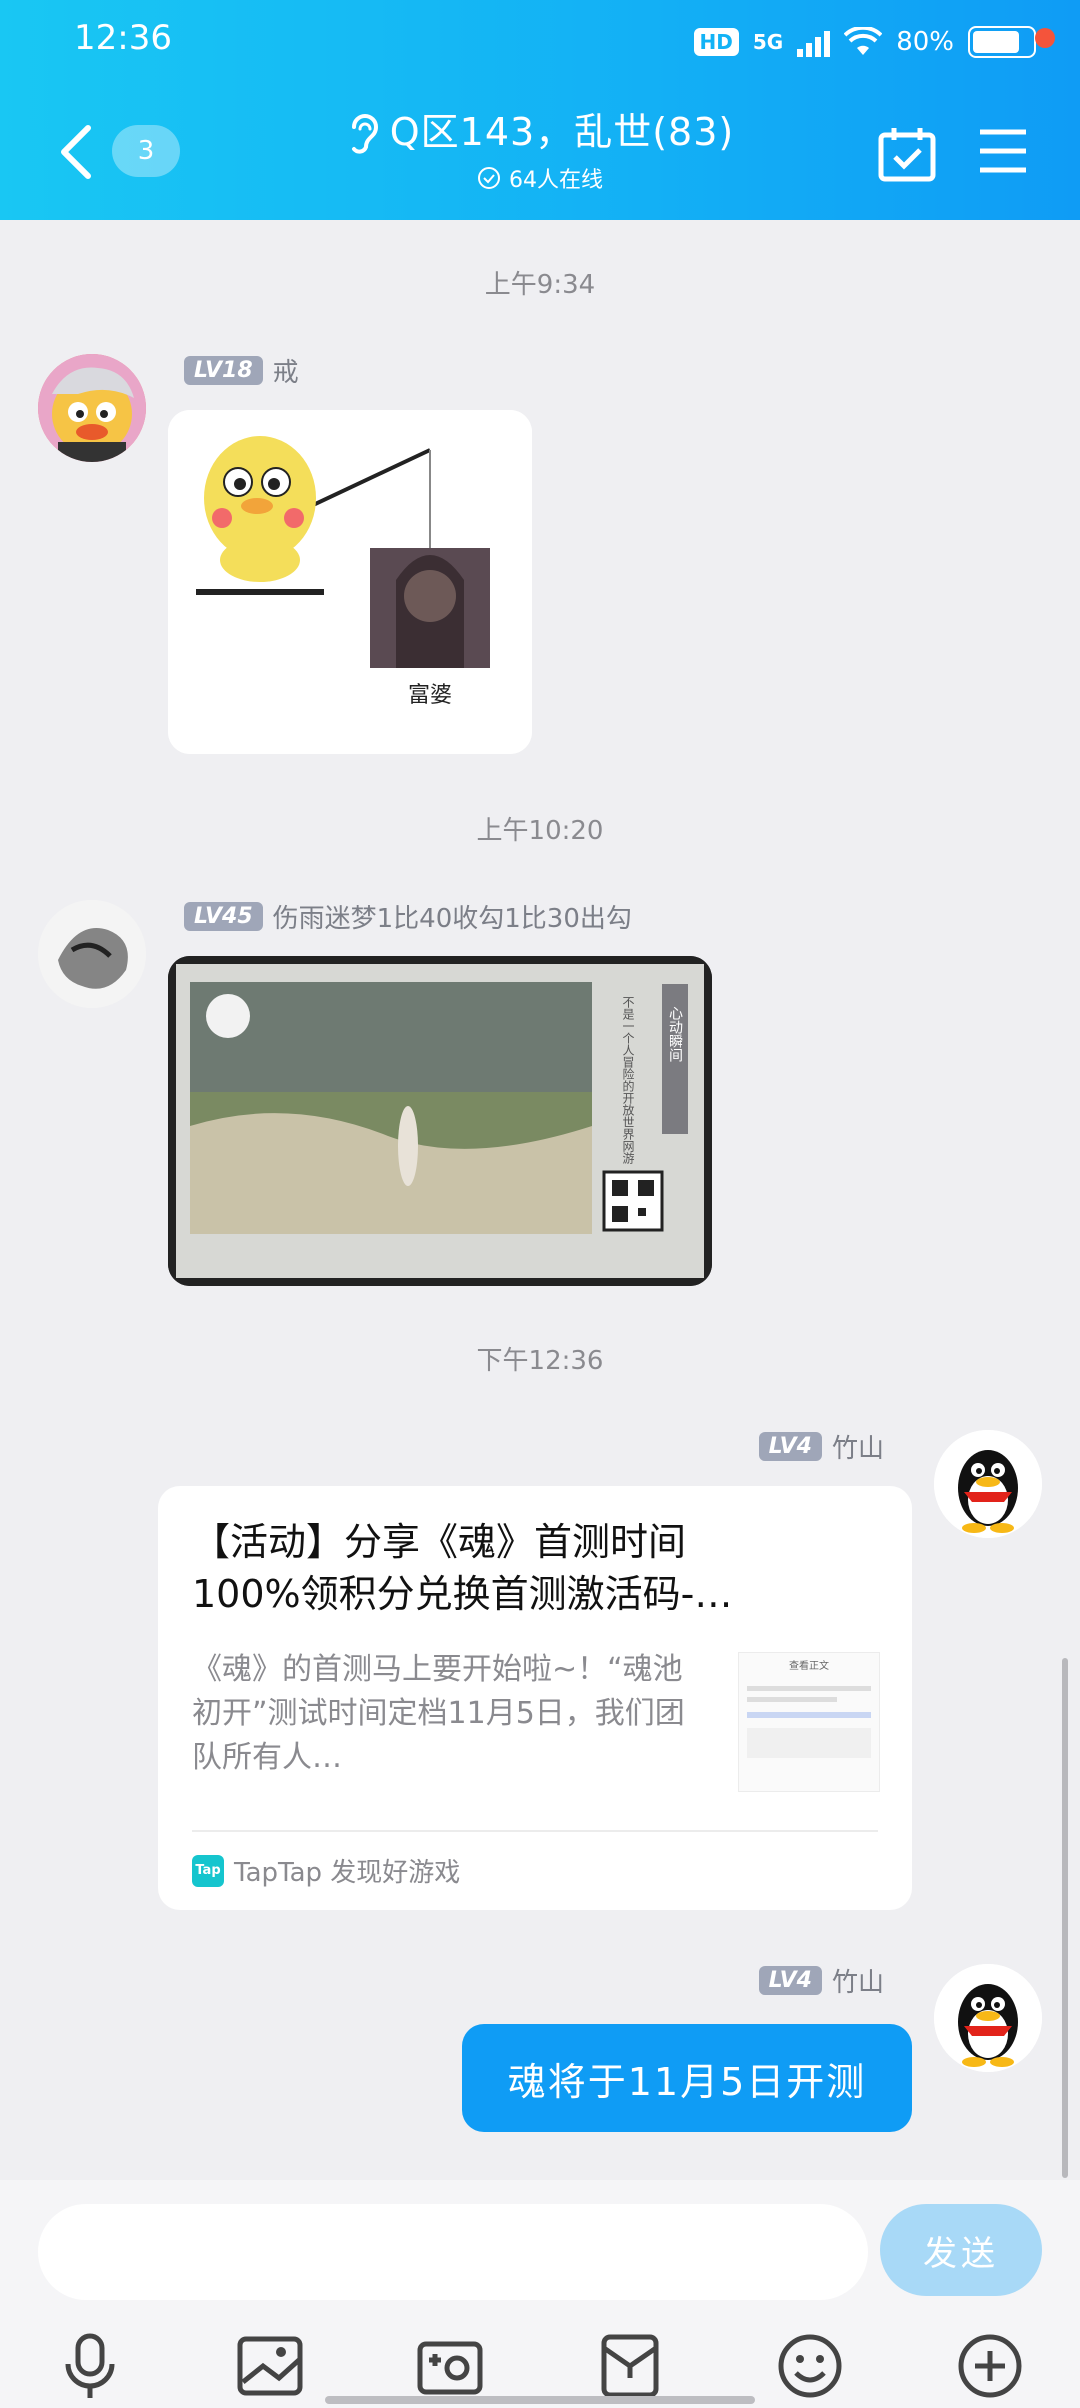 The height and width of the screenshot is (2408, 1080). I want to click on timestamp: 下午12:36, so click(540, 1361).